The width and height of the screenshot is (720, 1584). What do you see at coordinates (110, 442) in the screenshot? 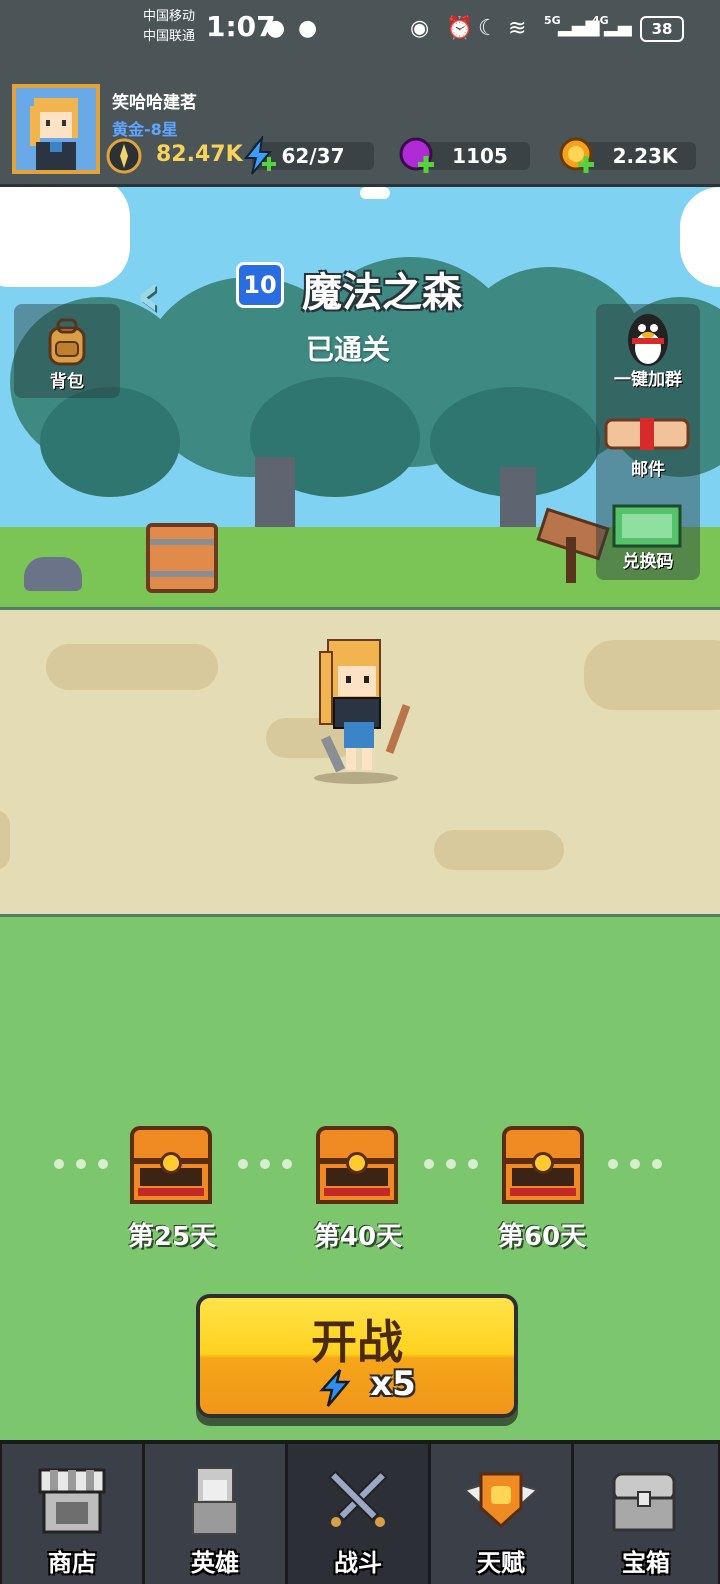
I see `tree` at bounding box center [110, 442].